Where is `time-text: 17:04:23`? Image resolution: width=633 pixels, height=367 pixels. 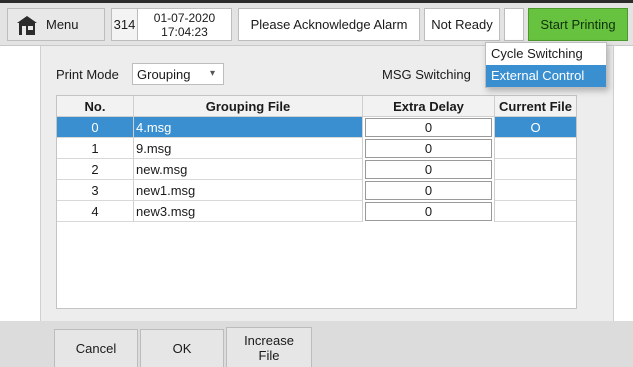
time-text: 17:04:23 is located at coordinates (184, 31).